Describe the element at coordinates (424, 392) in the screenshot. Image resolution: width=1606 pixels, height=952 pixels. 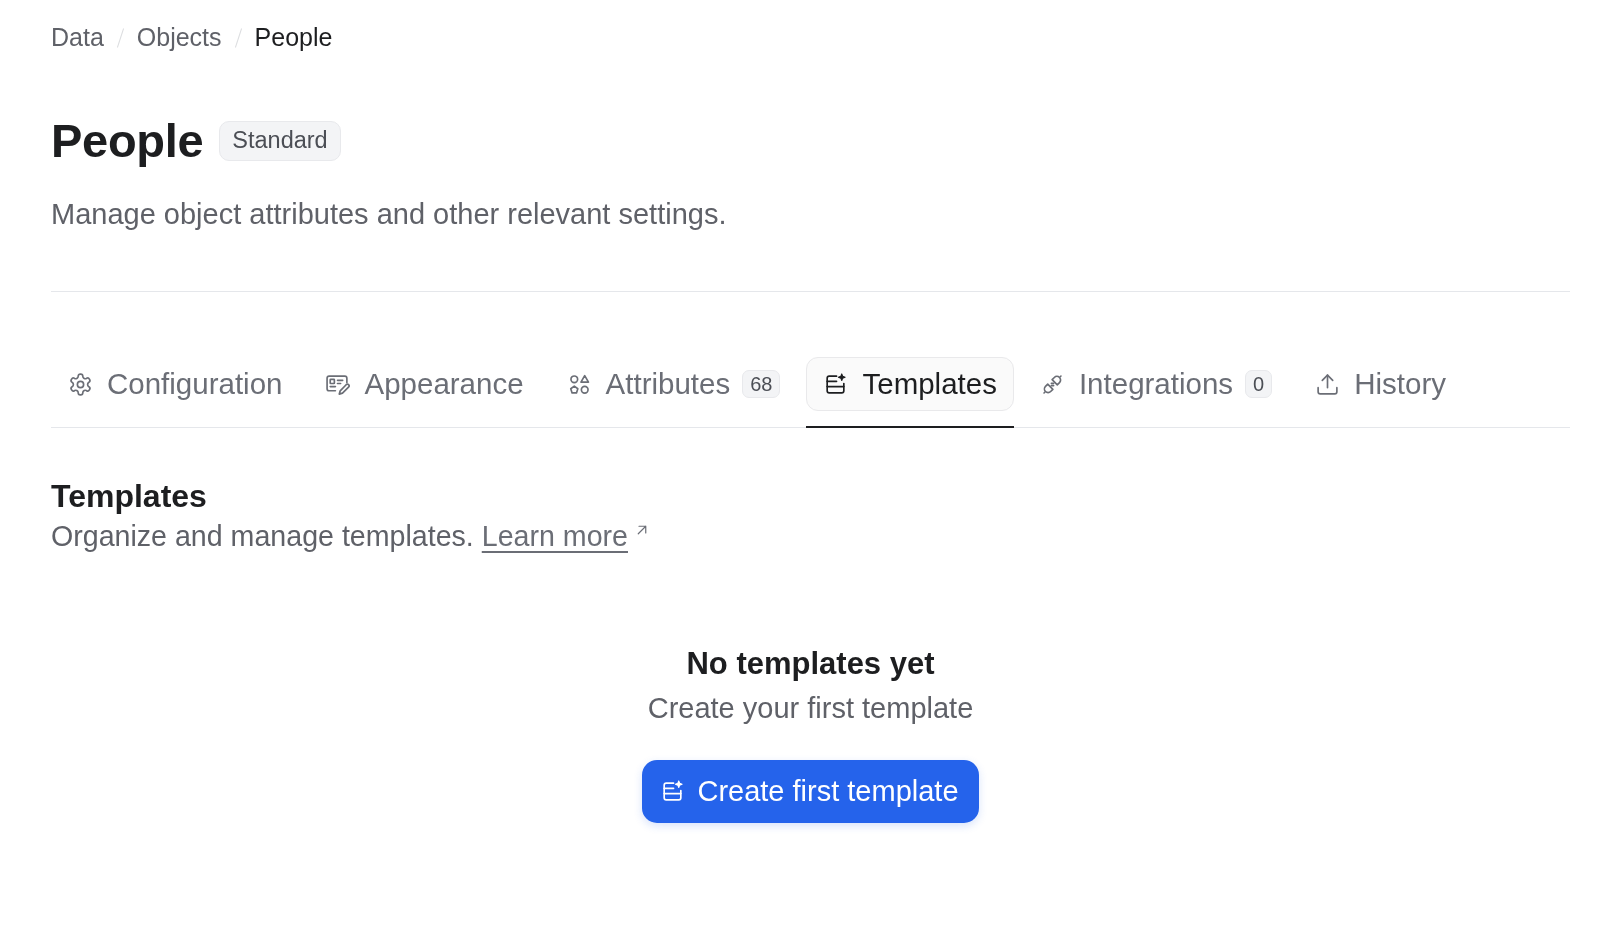
I see `tab: Appearance` at that location.